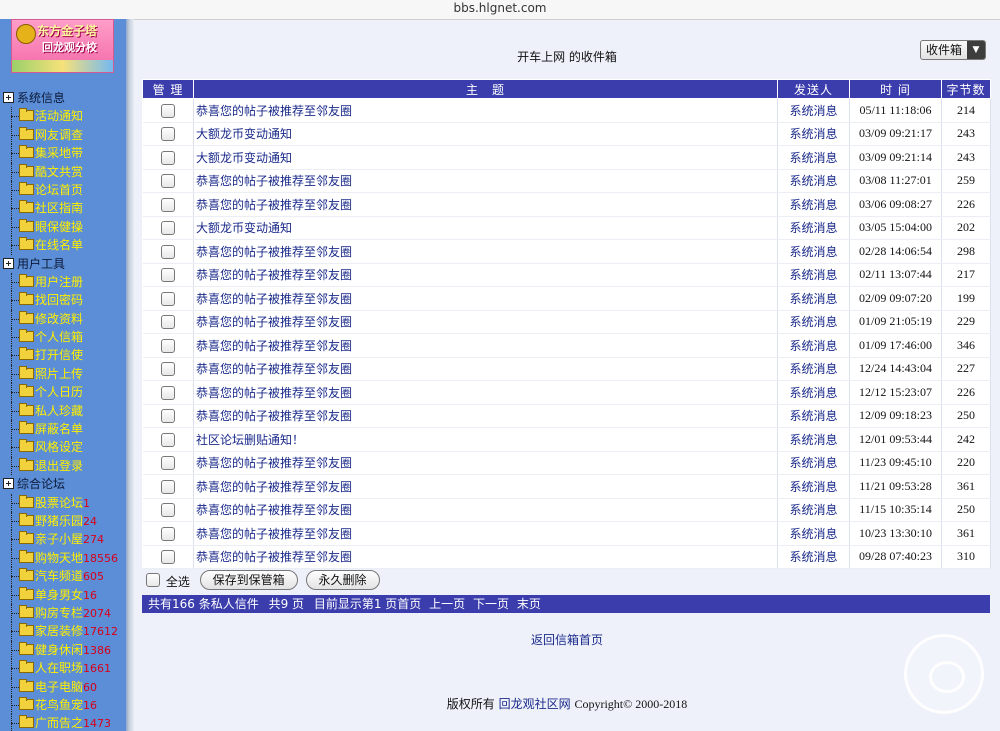 This screenshot has height=731, width=1000. I want to click on table-row: 恭喜您的帖子被推荐至邻友圈 系统消息 01/09 21:05:19 229, so click(566, 322).